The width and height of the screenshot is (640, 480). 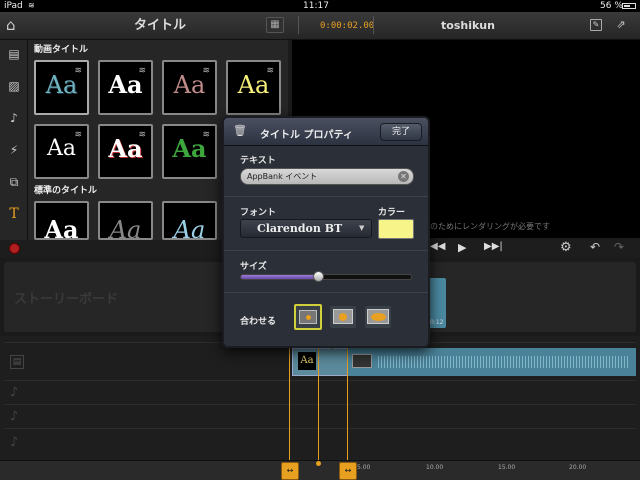 I want to click on playhead-marker, so click(x=318, y=463).